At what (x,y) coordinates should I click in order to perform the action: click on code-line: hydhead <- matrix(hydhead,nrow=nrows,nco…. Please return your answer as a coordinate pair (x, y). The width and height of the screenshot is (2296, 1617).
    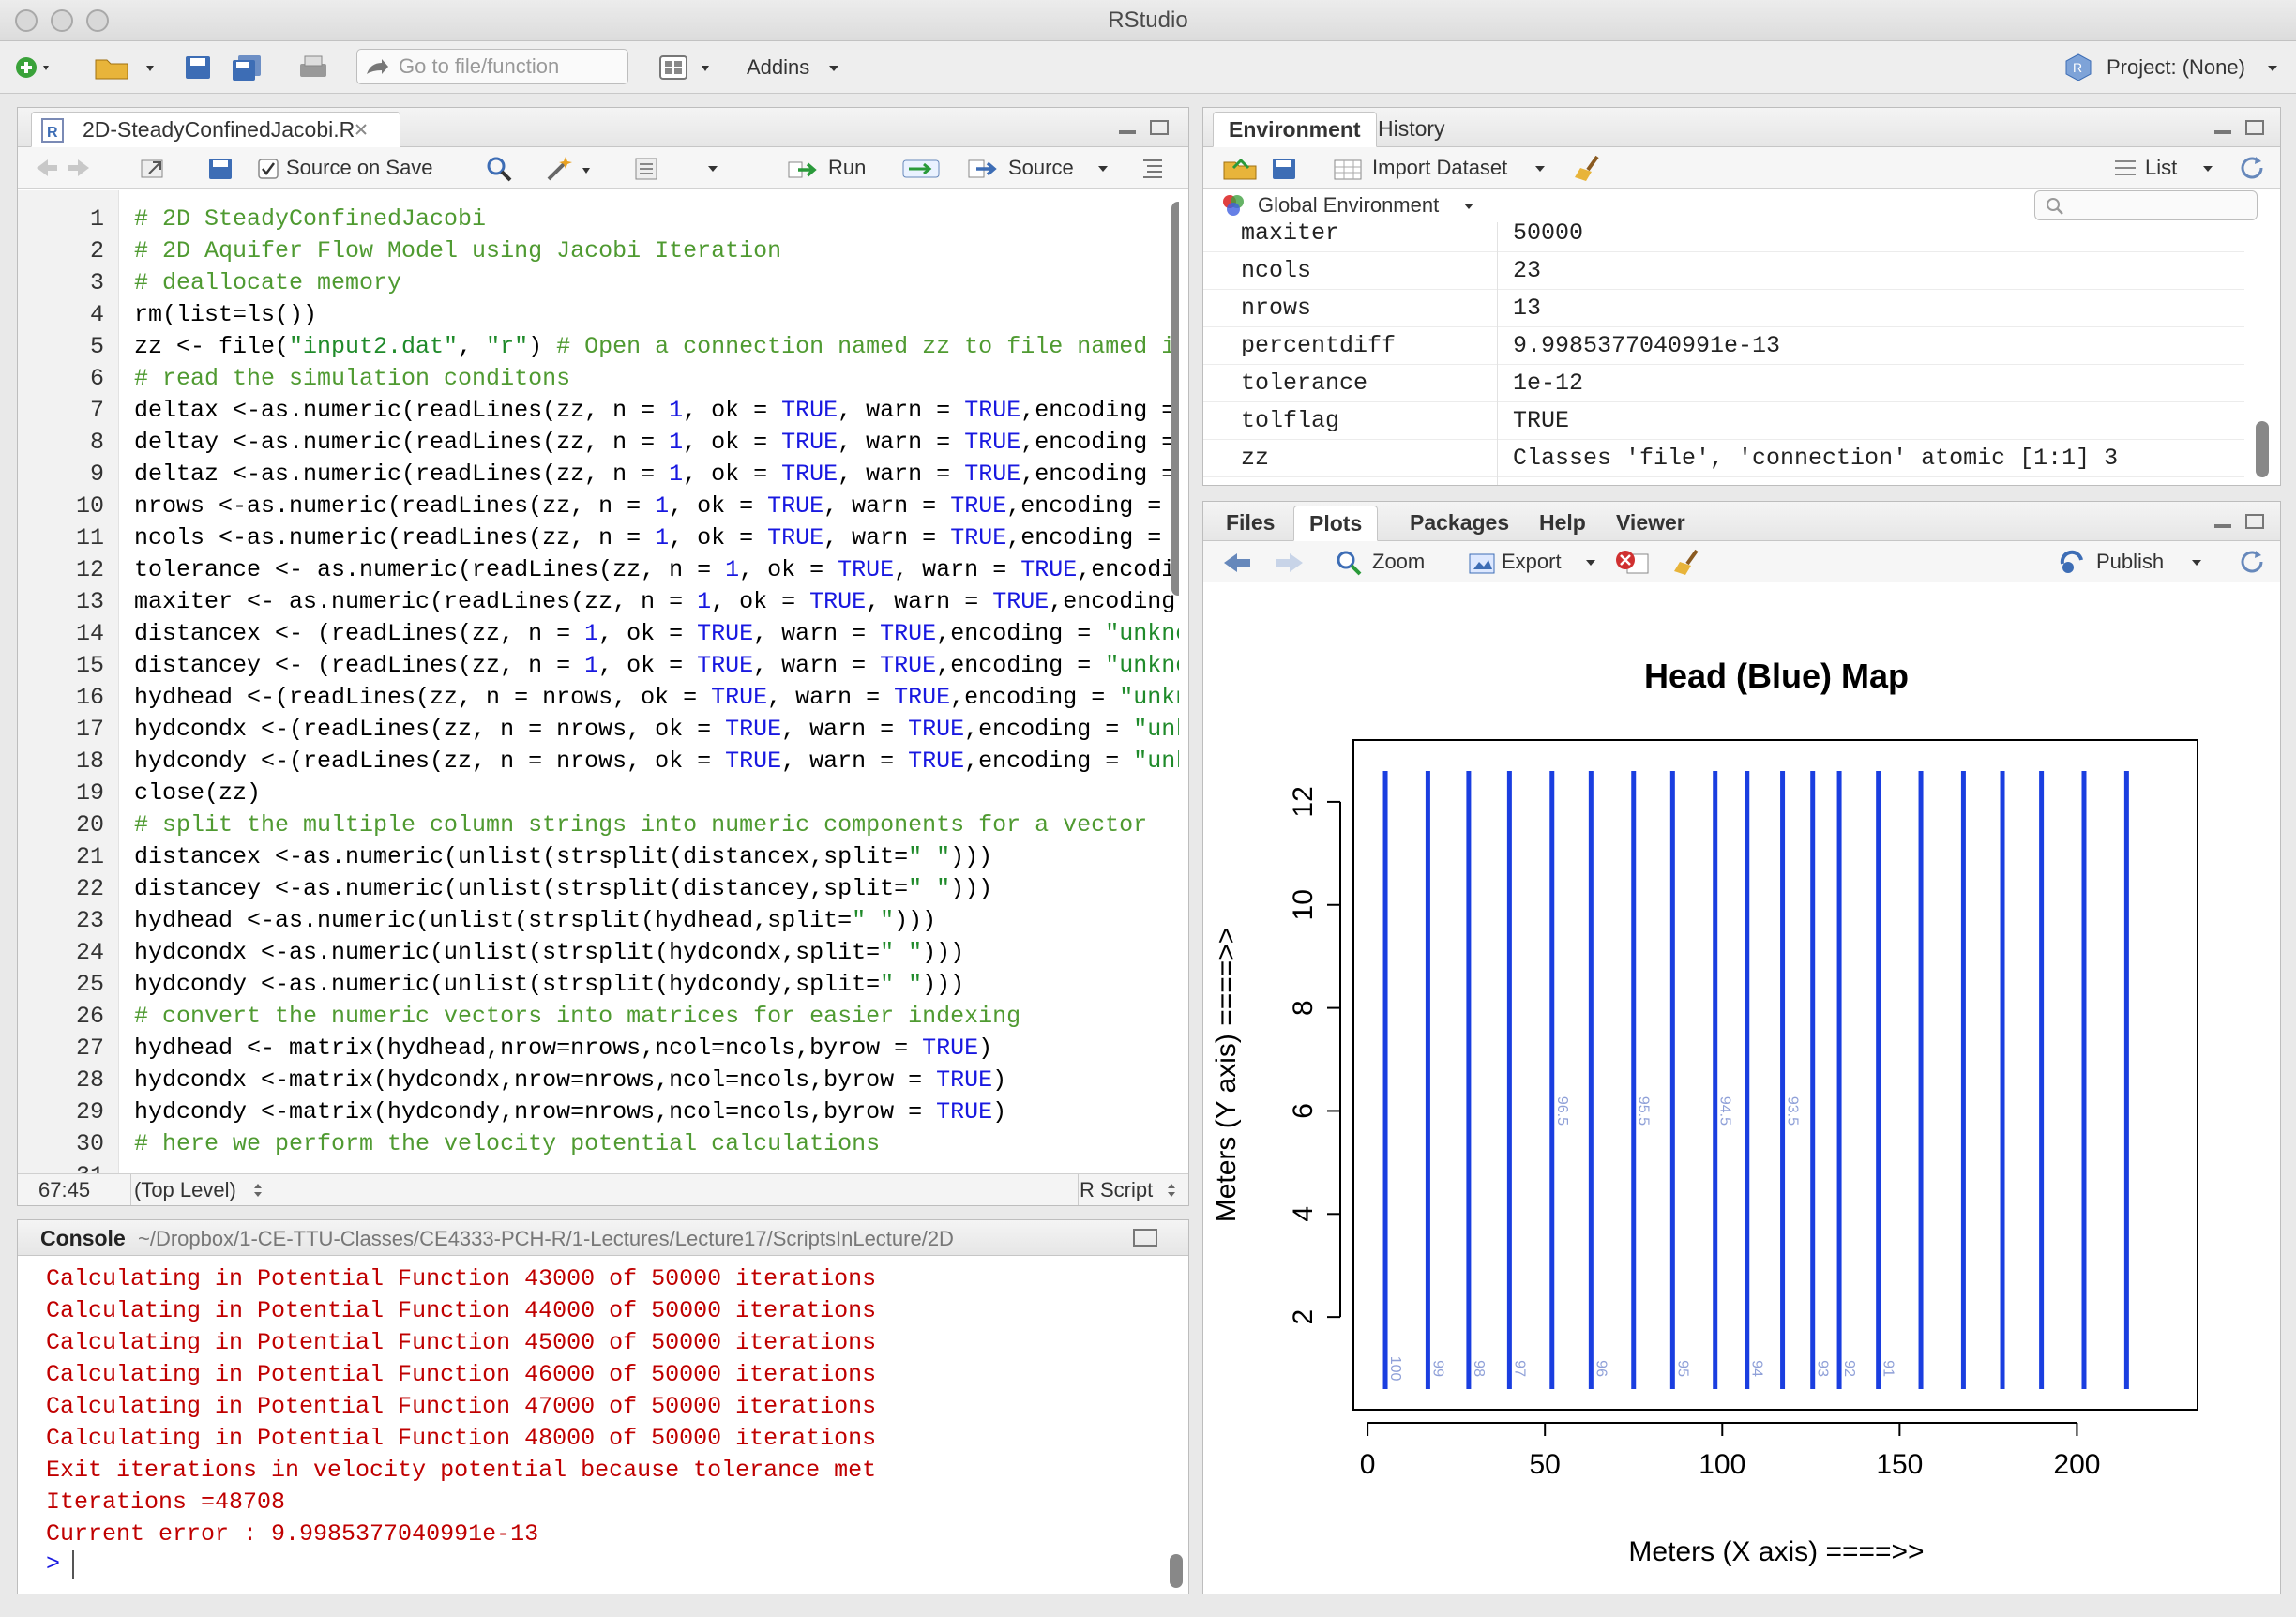
    Looking at the image, I should click on (563, 1049).